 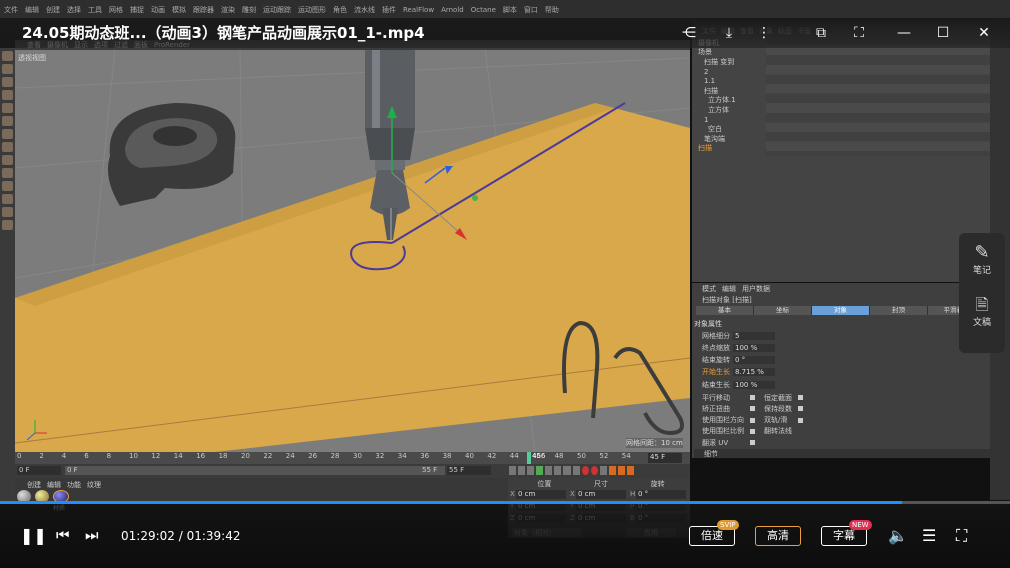 What do you see at coordinates (898, 535) in the screenshot?
I see `volume-icon: 🔈` at bounding box center [898, 535].